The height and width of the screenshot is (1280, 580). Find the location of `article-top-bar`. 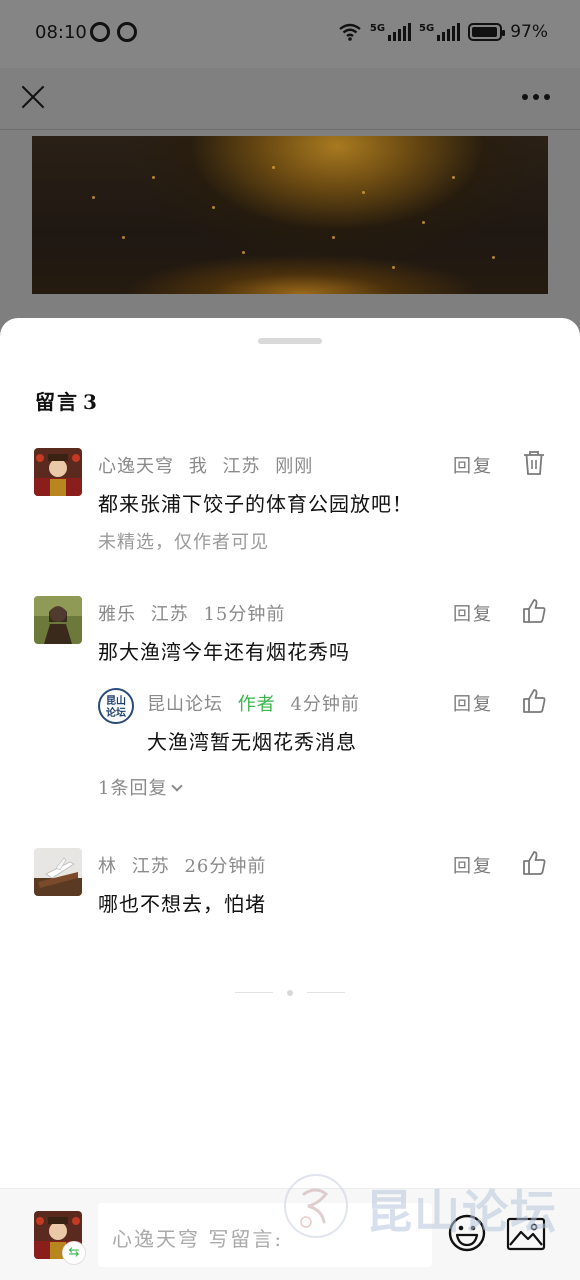

article-top-bar is located at coordinates (290, 99).